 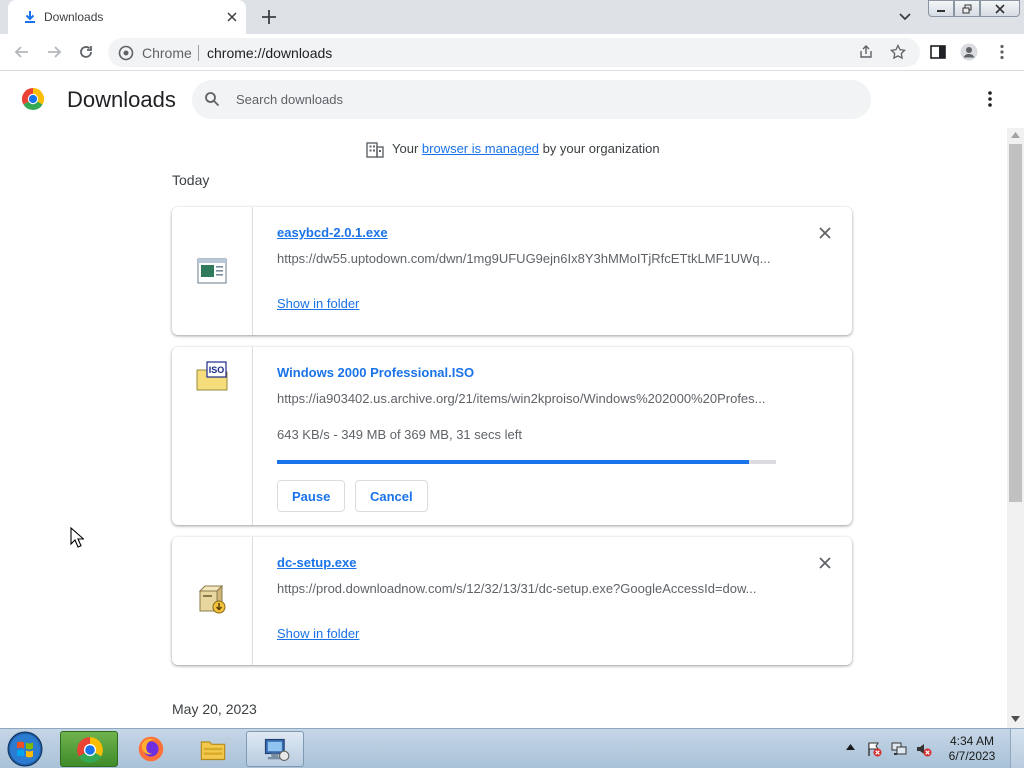 I want to click on download-progress-fill, so click(x=513, y=462).